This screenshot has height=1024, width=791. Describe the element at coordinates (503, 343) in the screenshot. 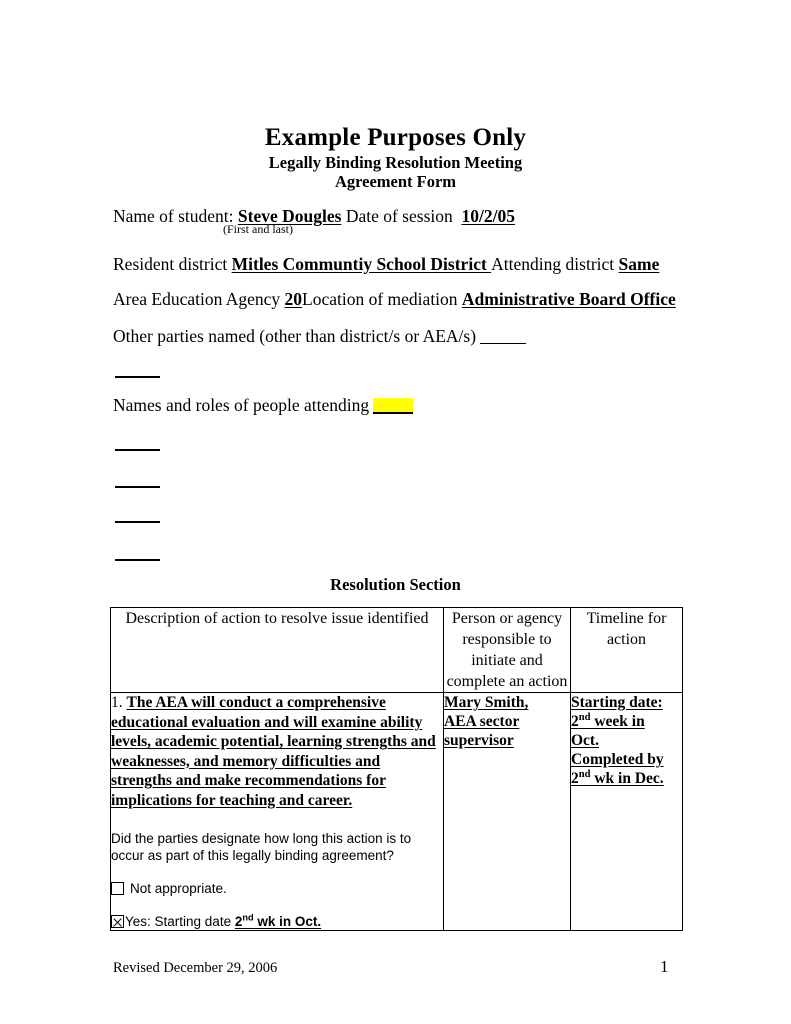

I see `other-parties-blank-field` at that location.